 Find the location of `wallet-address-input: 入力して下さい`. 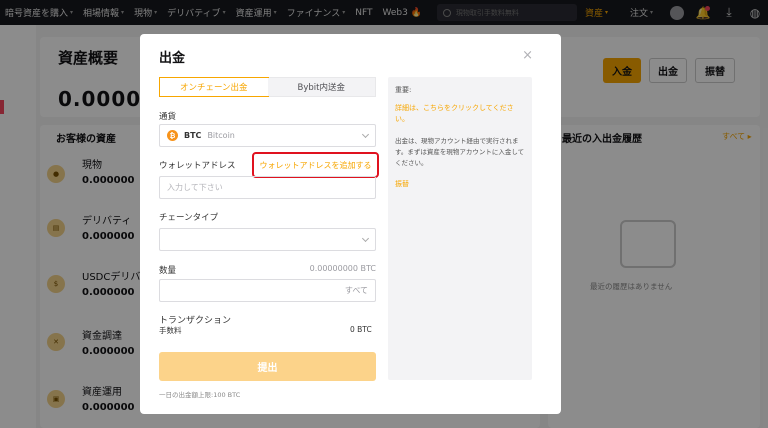

wallet-address-input: 入力して下さい is located at coordinates (267, 187).